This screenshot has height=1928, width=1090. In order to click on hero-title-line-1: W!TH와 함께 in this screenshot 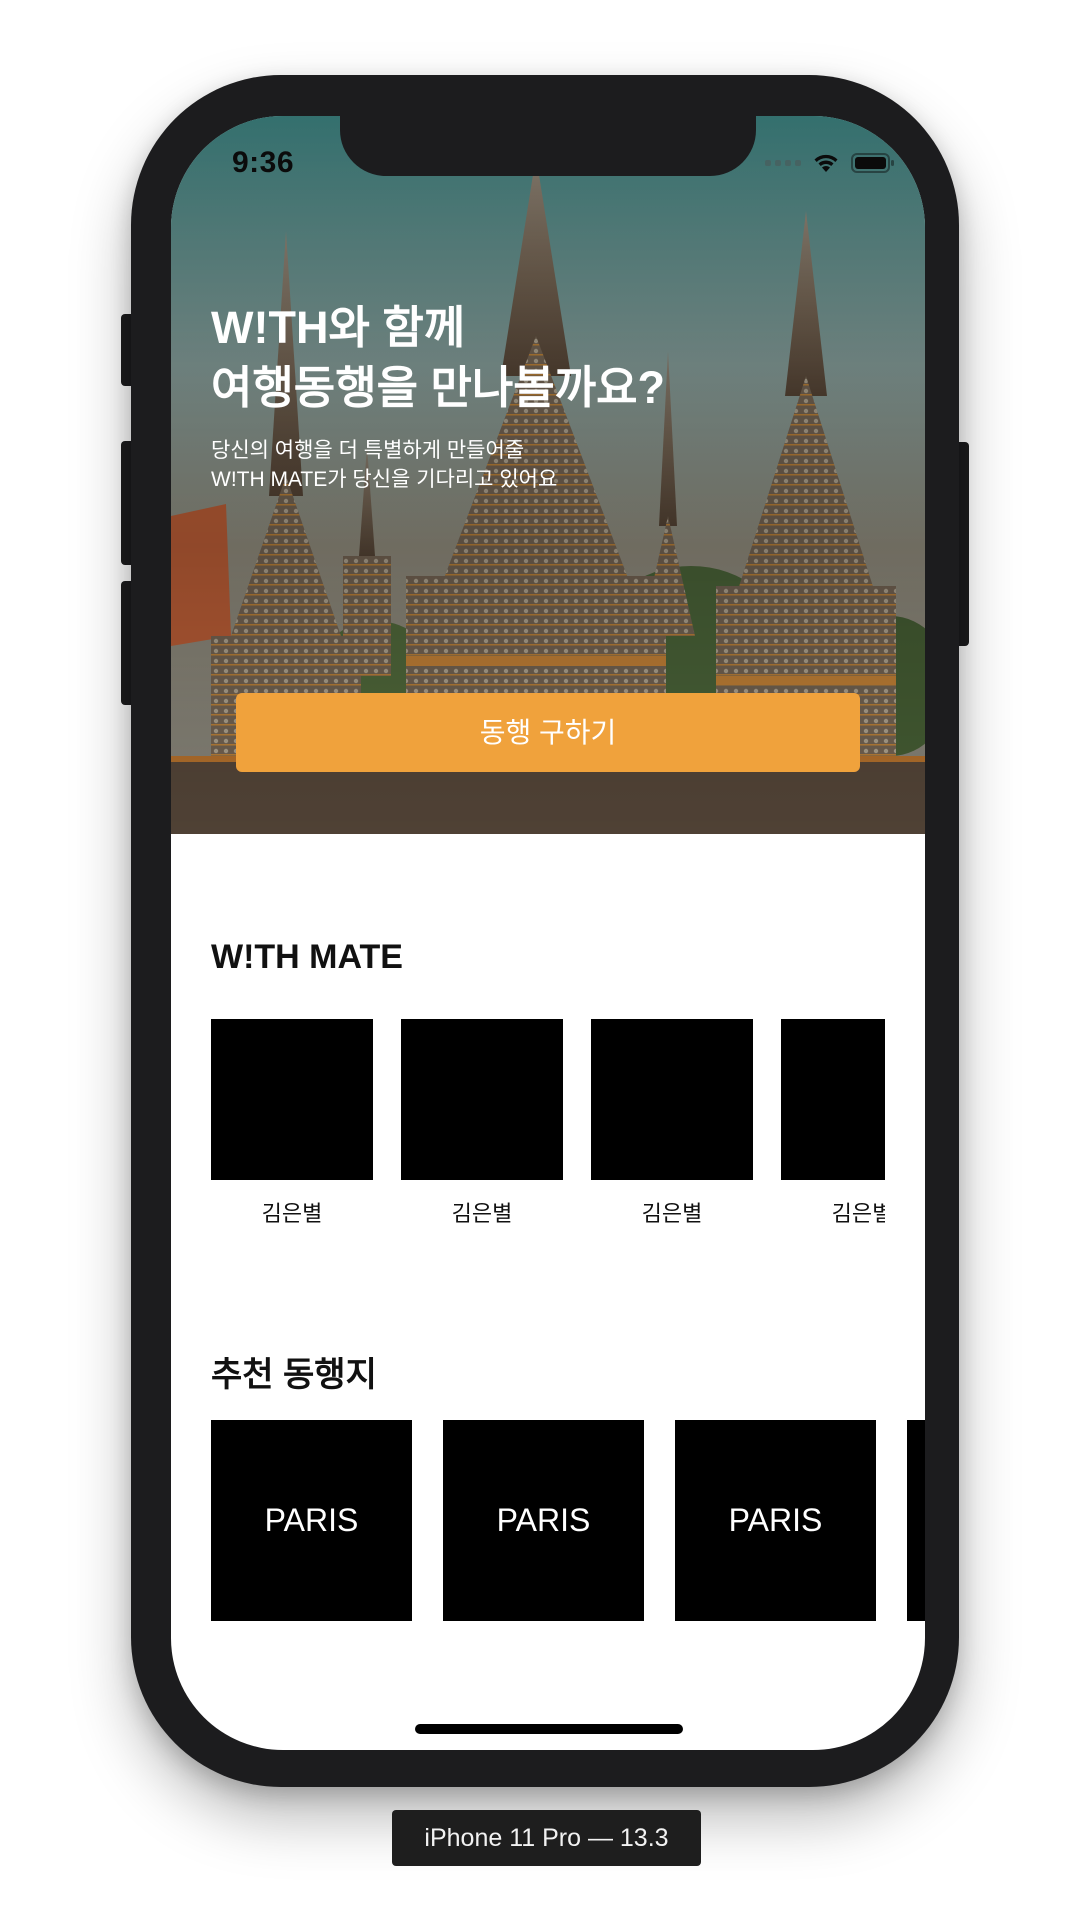, I will do `click(338, 327)`.